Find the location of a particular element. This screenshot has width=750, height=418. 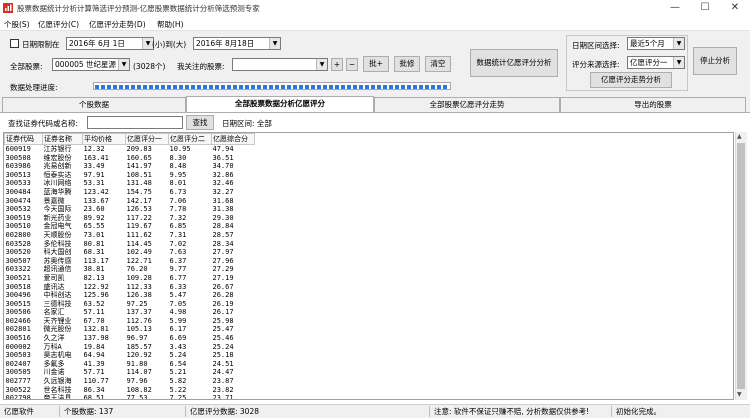

table-row: 300505 川金诺 57.71 114.07 5.21 24.47 is located at coordinates (130, 372).